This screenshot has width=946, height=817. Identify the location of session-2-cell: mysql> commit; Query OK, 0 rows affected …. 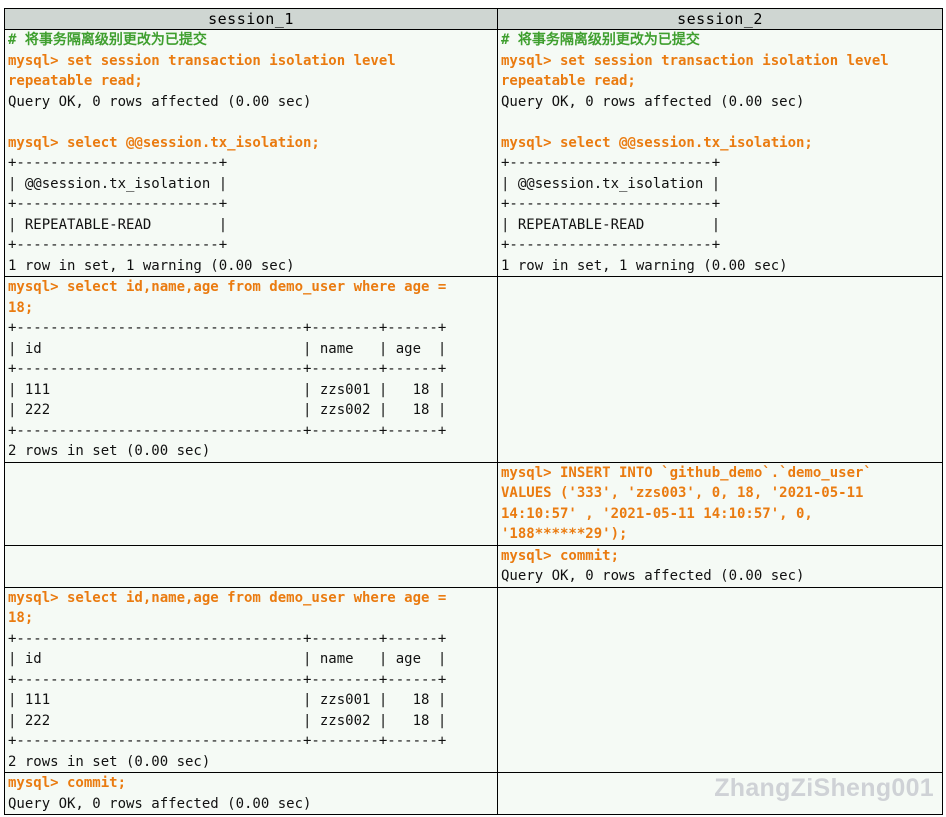
(720, 566).